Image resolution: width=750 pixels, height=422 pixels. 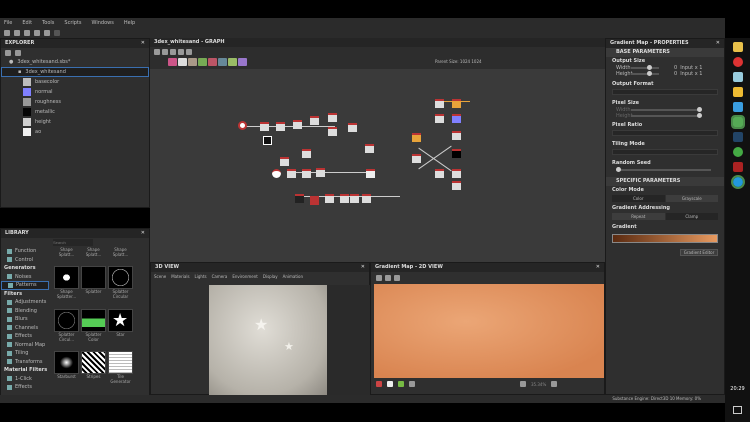 What do you see at coordinates (189, 52) in the screenshot?
I see `share-icon` at bounding box center [189, 52].